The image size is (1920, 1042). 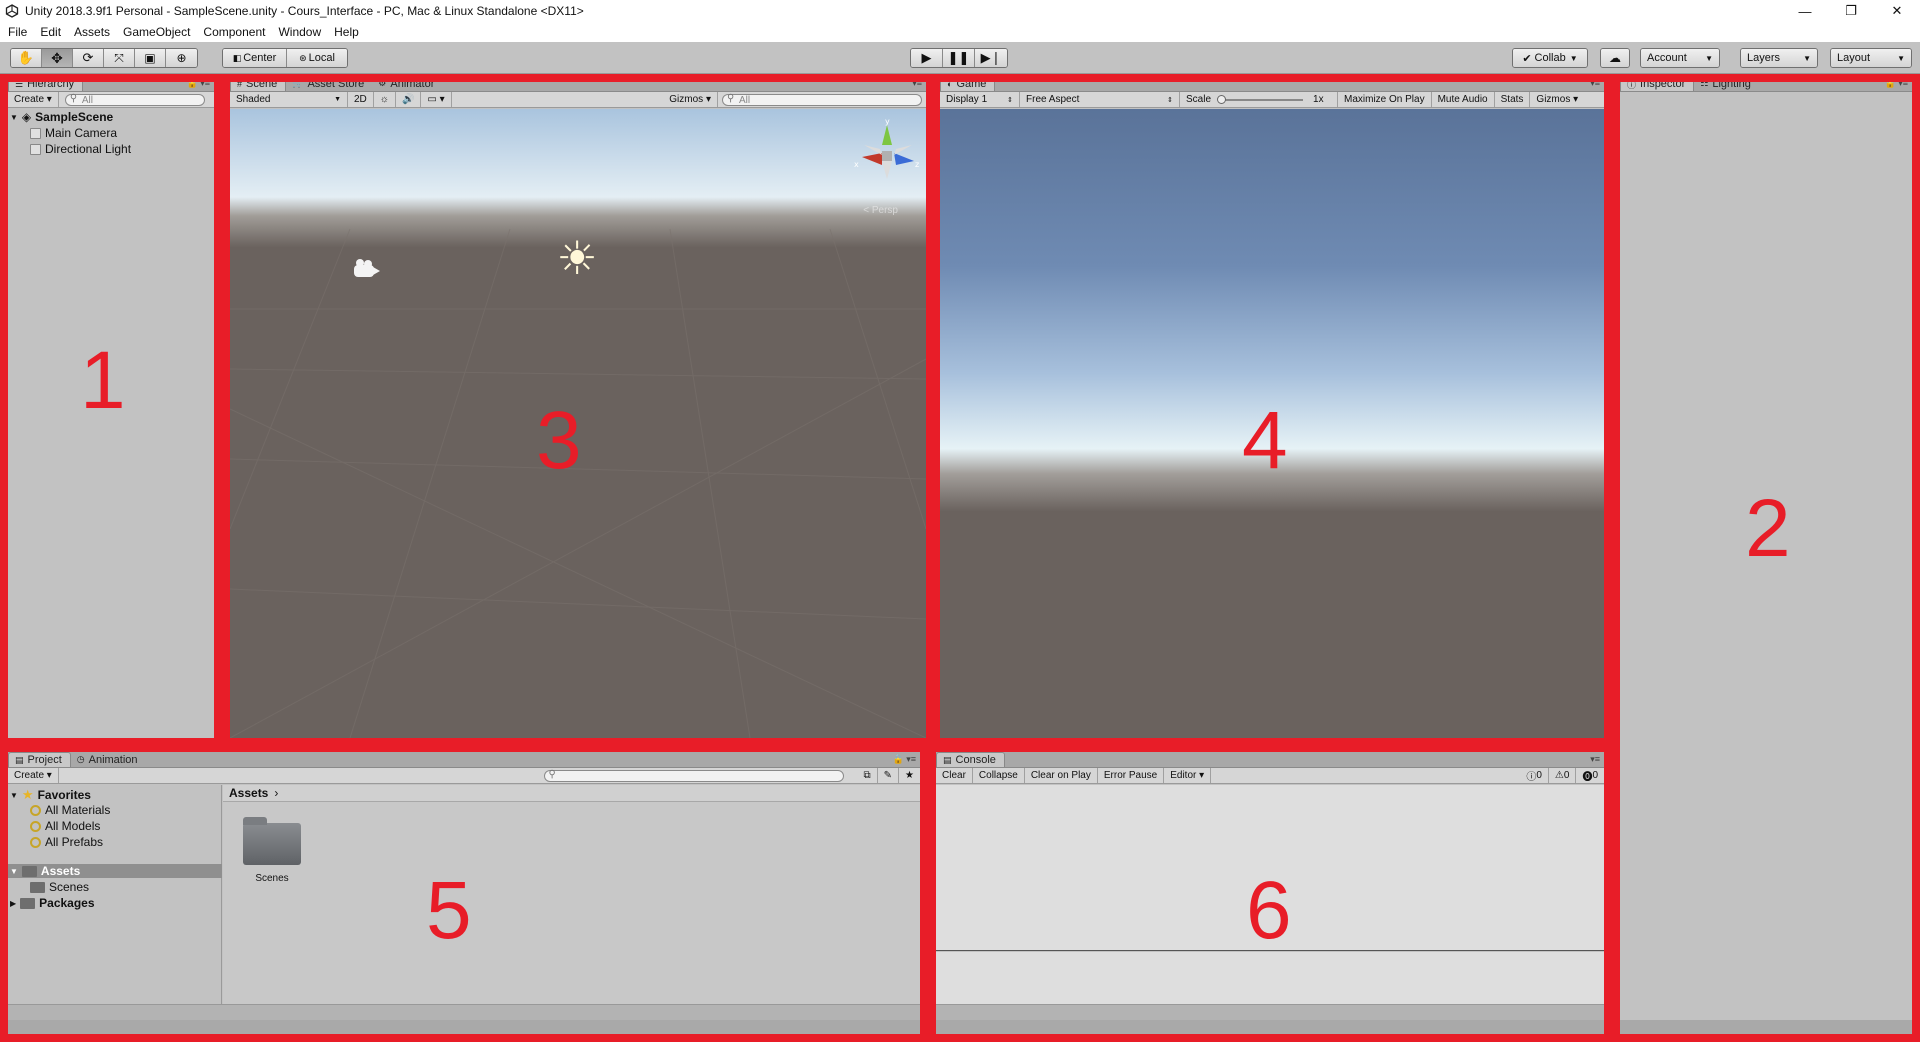 I want to click on scale-tool-button: ⤧, so click(x=119, y=58).